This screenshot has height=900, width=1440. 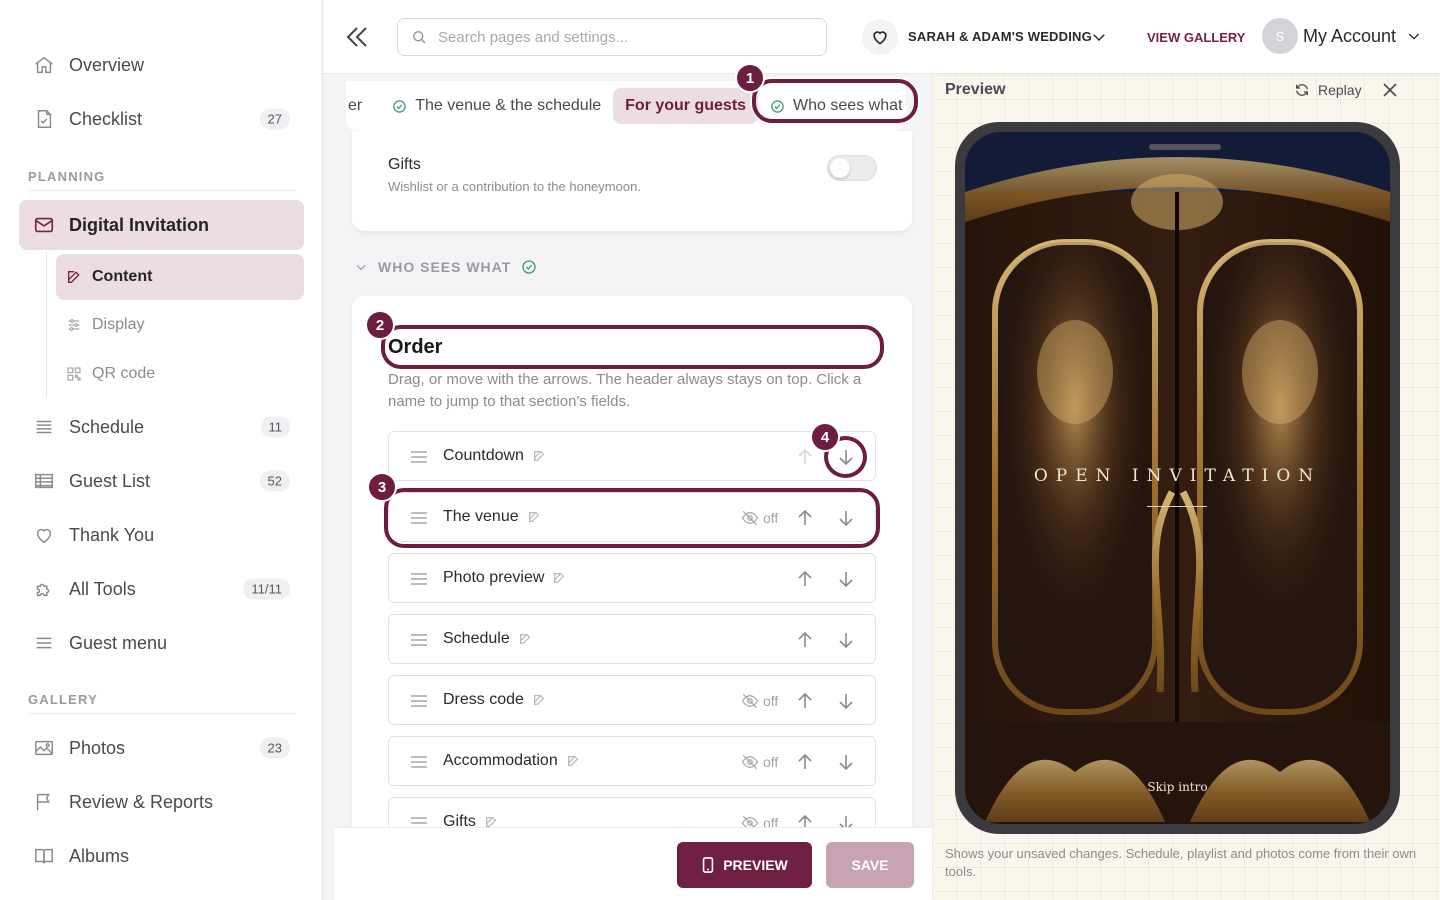 What do you see at coordinates (139, 224) in the screenshot?
I see `sidebar-item-label: Digital Invitation` at bounding box center [139, 224].